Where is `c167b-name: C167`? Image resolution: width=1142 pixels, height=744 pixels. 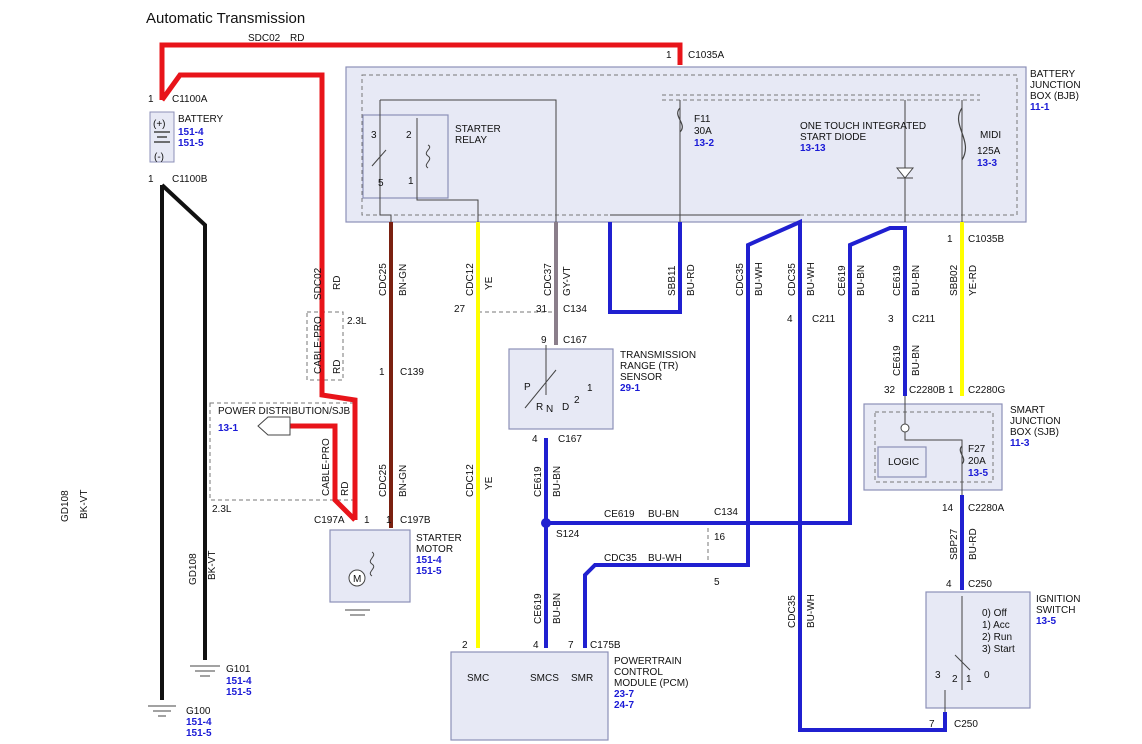
c167b-name: C167 is located at coordinates (570, 439).